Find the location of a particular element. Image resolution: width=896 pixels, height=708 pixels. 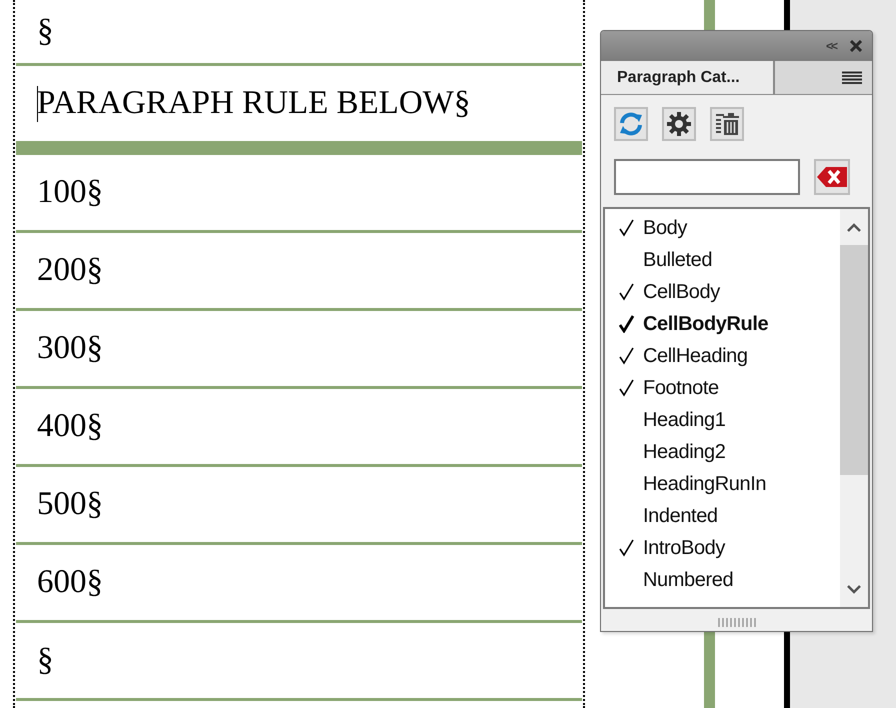

paragraph-text: 300§ is located at coordinates (70, 348).